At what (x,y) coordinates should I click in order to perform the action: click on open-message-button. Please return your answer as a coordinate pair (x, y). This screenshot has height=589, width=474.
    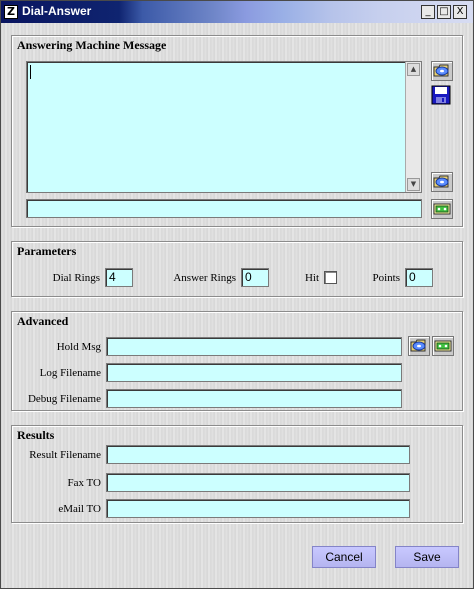
    Looking at the image, I should click on (442, 71).